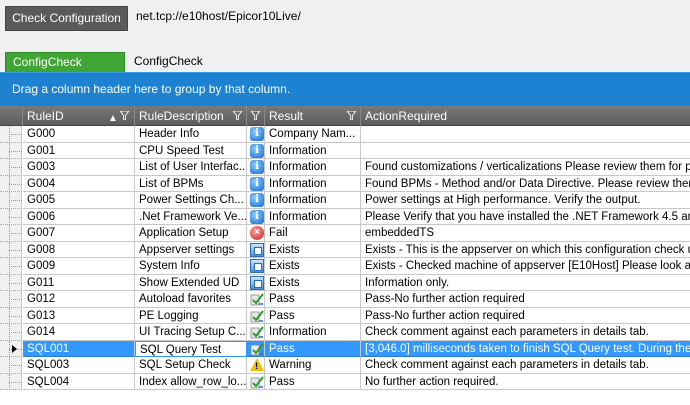  What do you see at coordinates (313, 116) in the screenshot?
I see `column-header-result: Result` at bounding box center [313, 116].